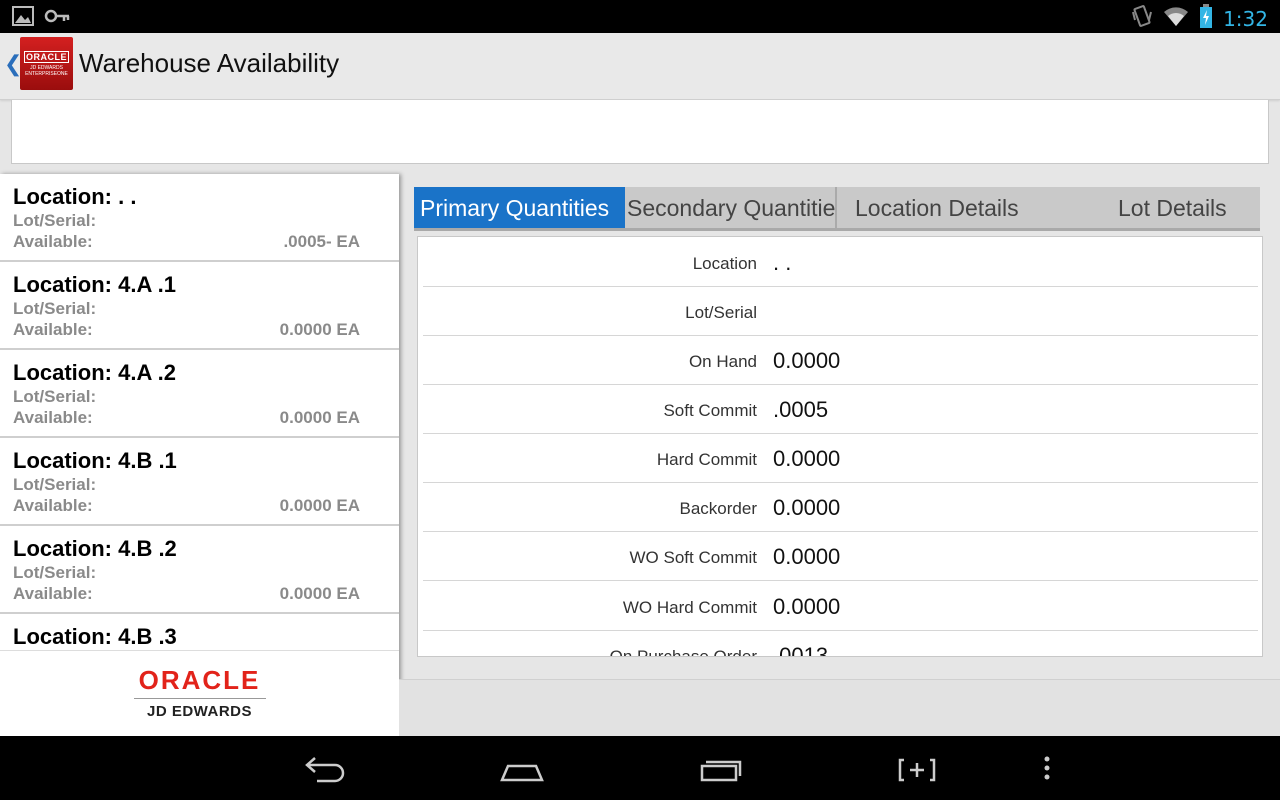 The image size is (1280, 800). Describe the element at coordinates (801, 409) in the screenshot. I see `detail-value: .0005` at that location.